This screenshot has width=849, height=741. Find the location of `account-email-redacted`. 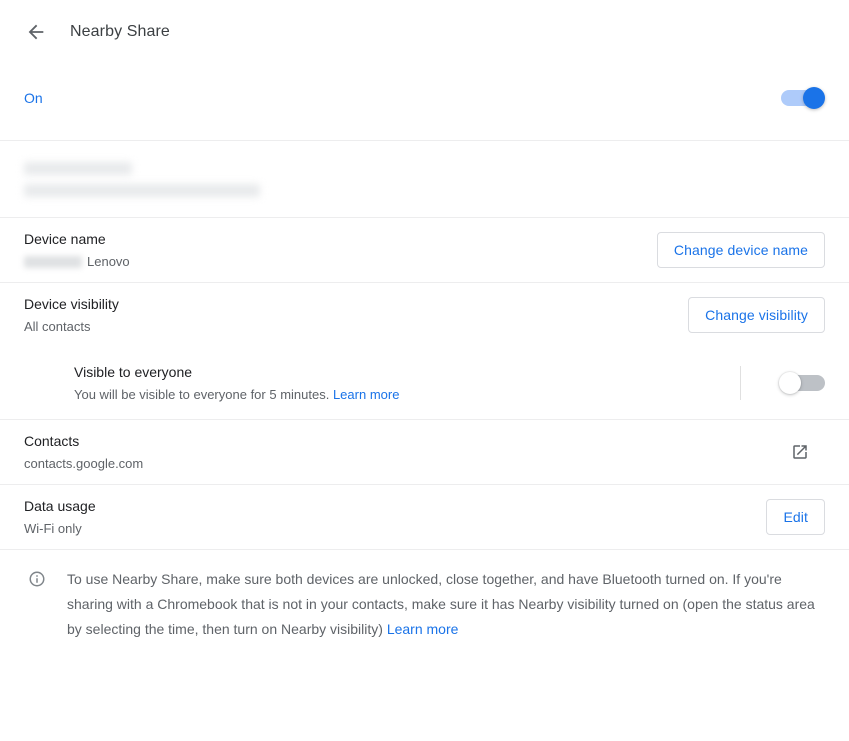

account-email-redacted is located at coordinates (142, 190).